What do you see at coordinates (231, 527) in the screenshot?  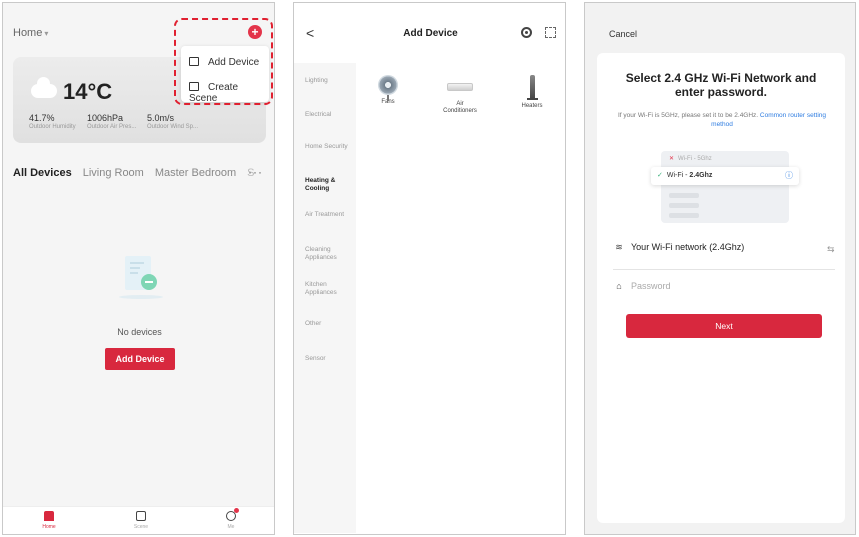 I see `nav-me-label: Me` at bounding box center [231, 527].